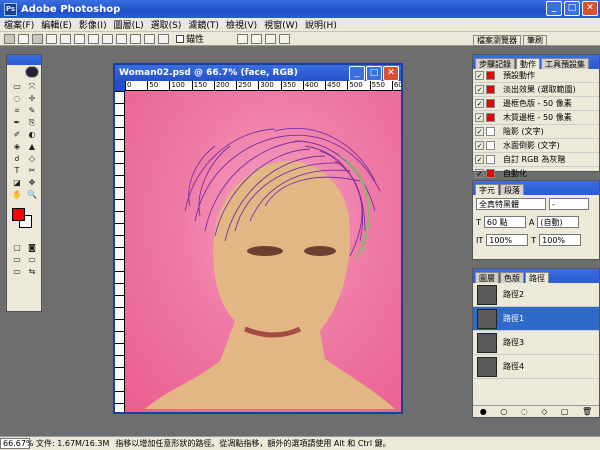 The image size is (600, 450). What do you see at coordinates (536, 319) in the screenshot?
I see `path-row-selected: 路徑1` at bounding box center [536, 319].